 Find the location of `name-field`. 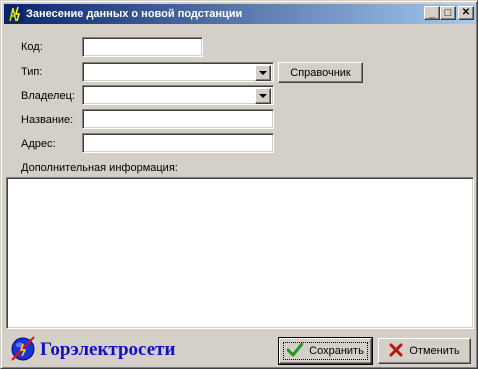

name-field is located at coordinates (178, 119).